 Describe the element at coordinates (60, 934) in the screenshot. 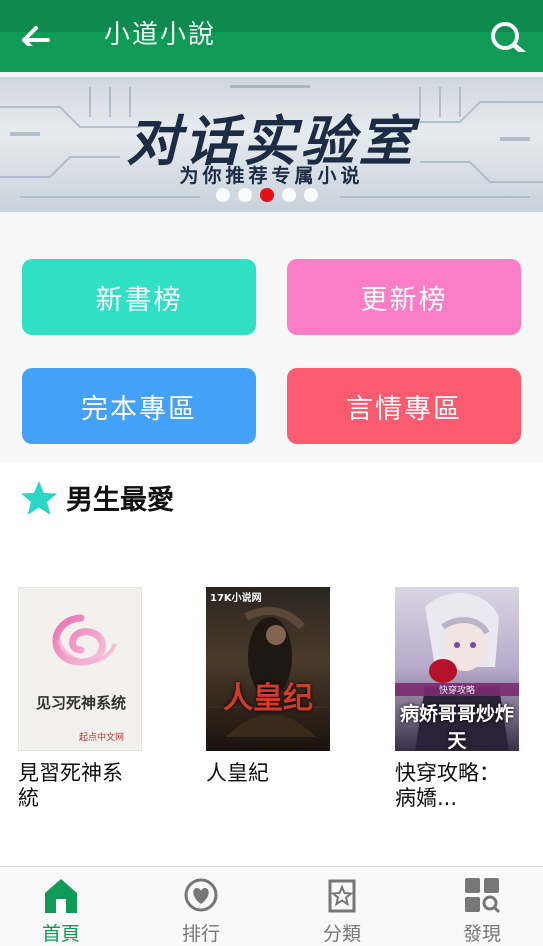

I see `tab-label: 首頁` at that location.